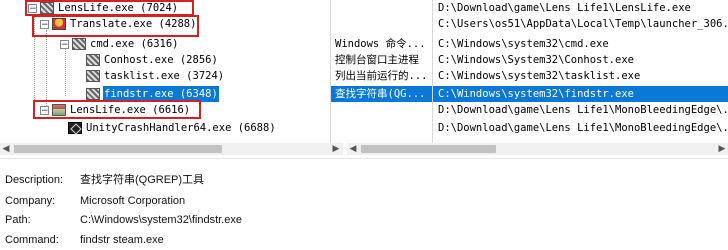 This screenshot has height=250, width=728. What do you see at coordinates (523, 44) in the screenshot?
I see `path-cell: C:\Windows\system32\cmd.exe` at bounding box center [523, 44].